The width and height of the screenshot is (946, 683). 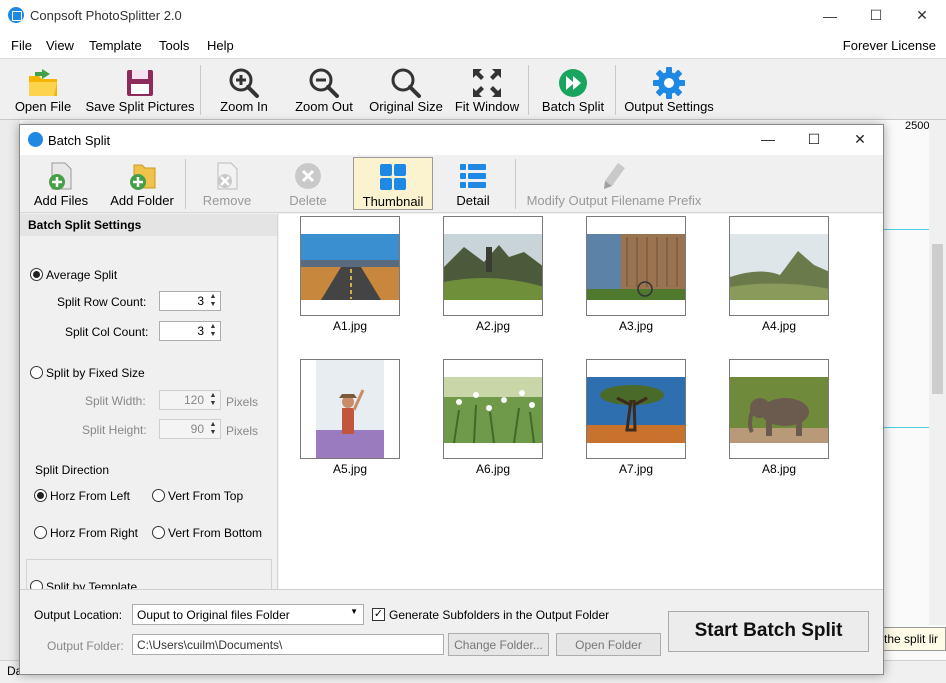 What do you see at coordinates (174, 45) in the screenshot?
I see `menu-tools: Tools` at bounding box center [174, 45].